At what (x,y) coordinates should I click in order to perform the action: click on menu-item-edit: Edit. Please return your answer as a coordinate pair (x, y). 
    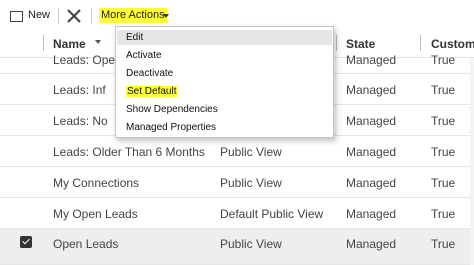
    Looking at the image, I should click on (224, 37).